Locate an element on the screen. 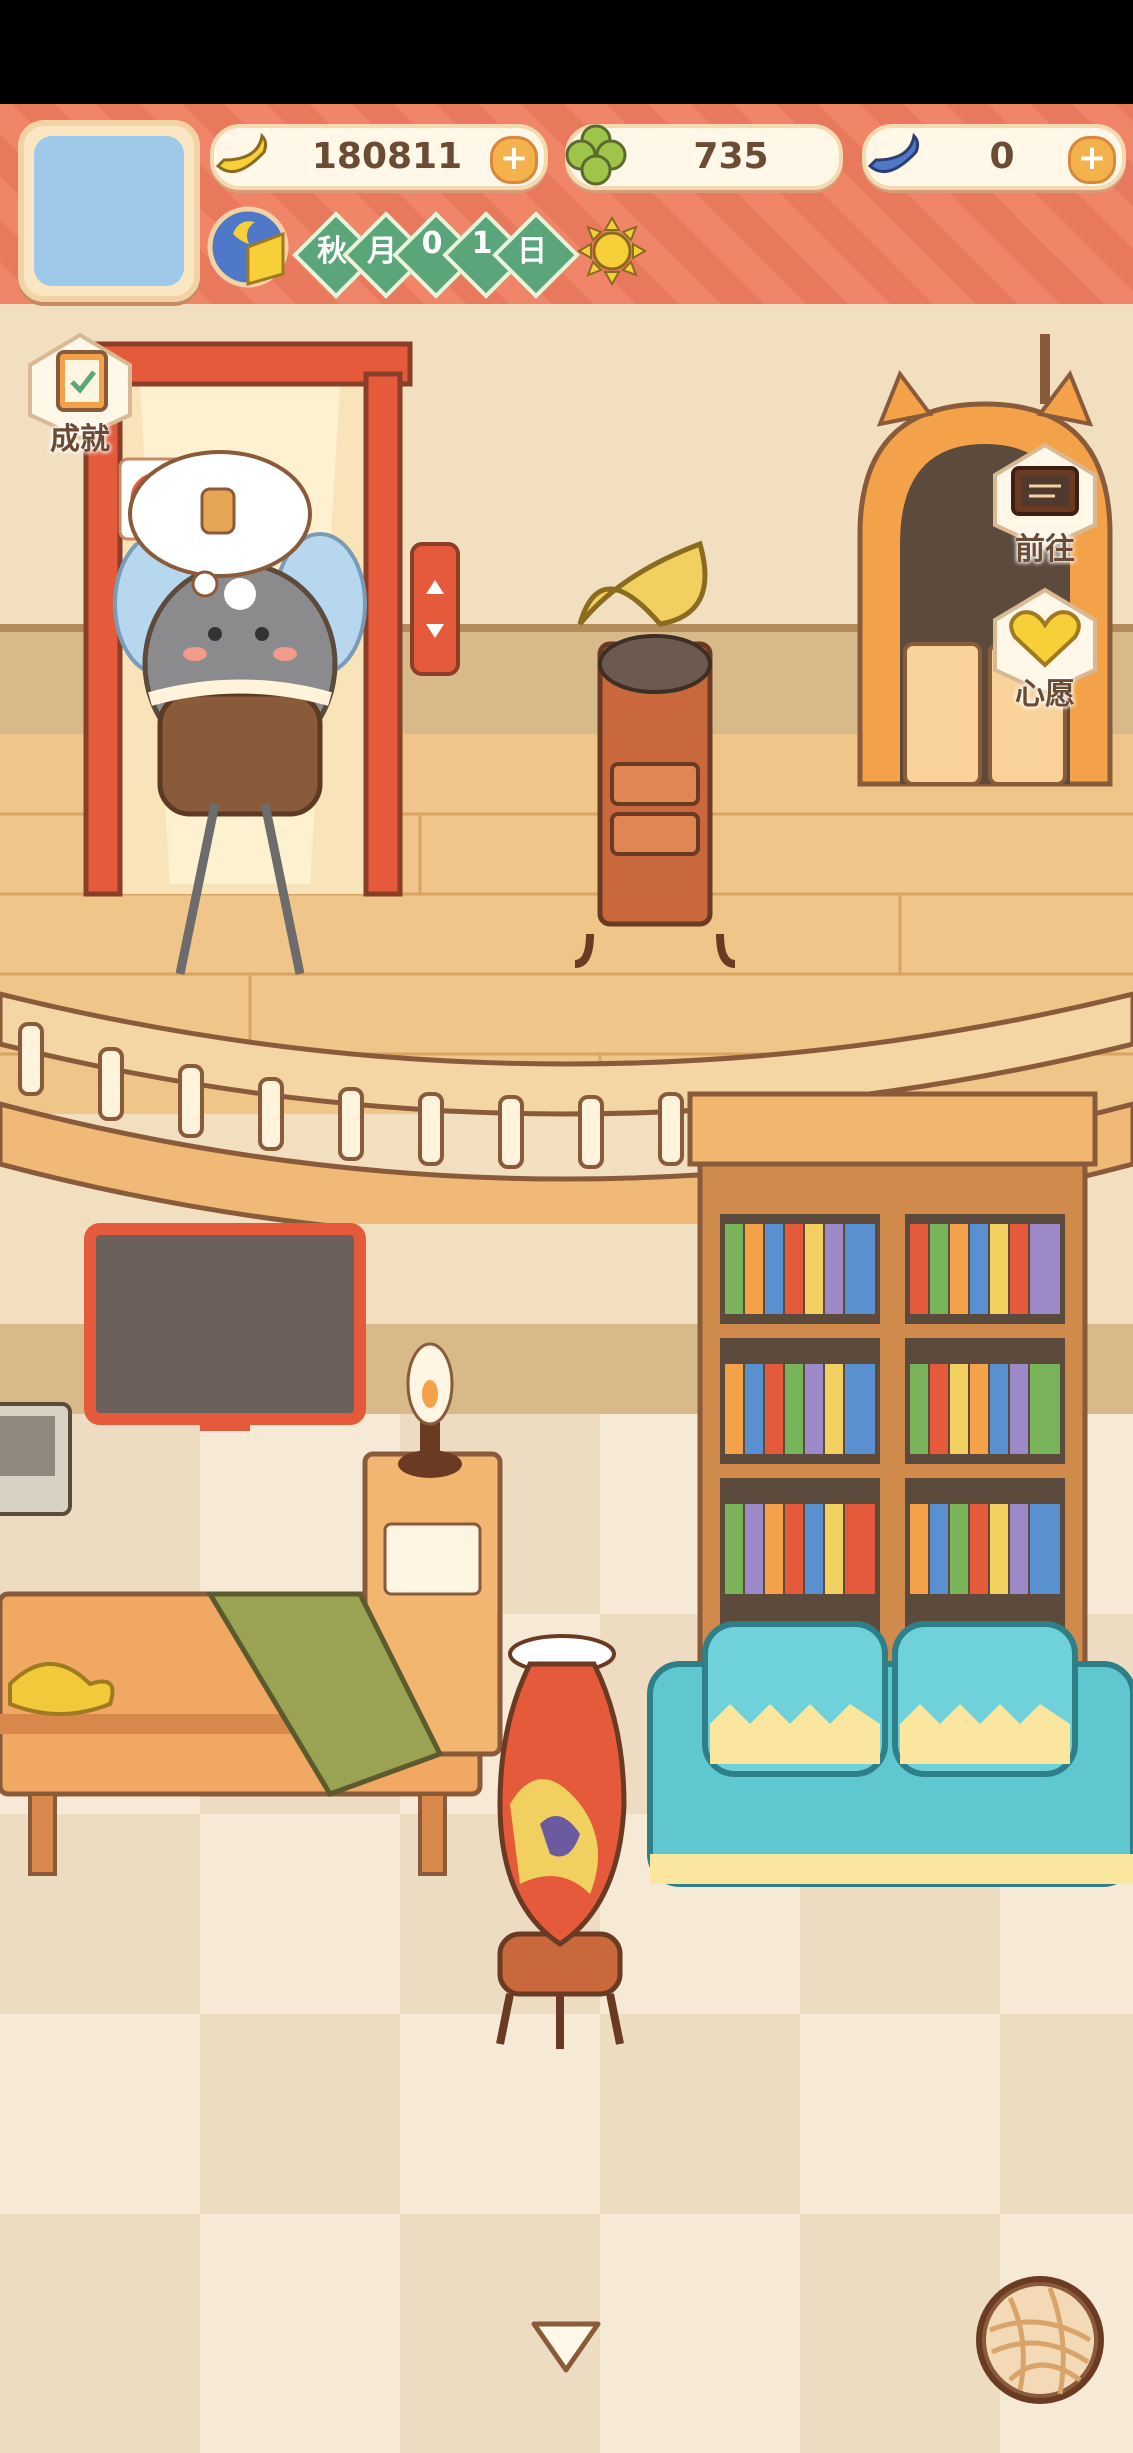 This screenshot has height=2453, width=1133. banana-currency: 180811 + is located at coordinates (379, 157).